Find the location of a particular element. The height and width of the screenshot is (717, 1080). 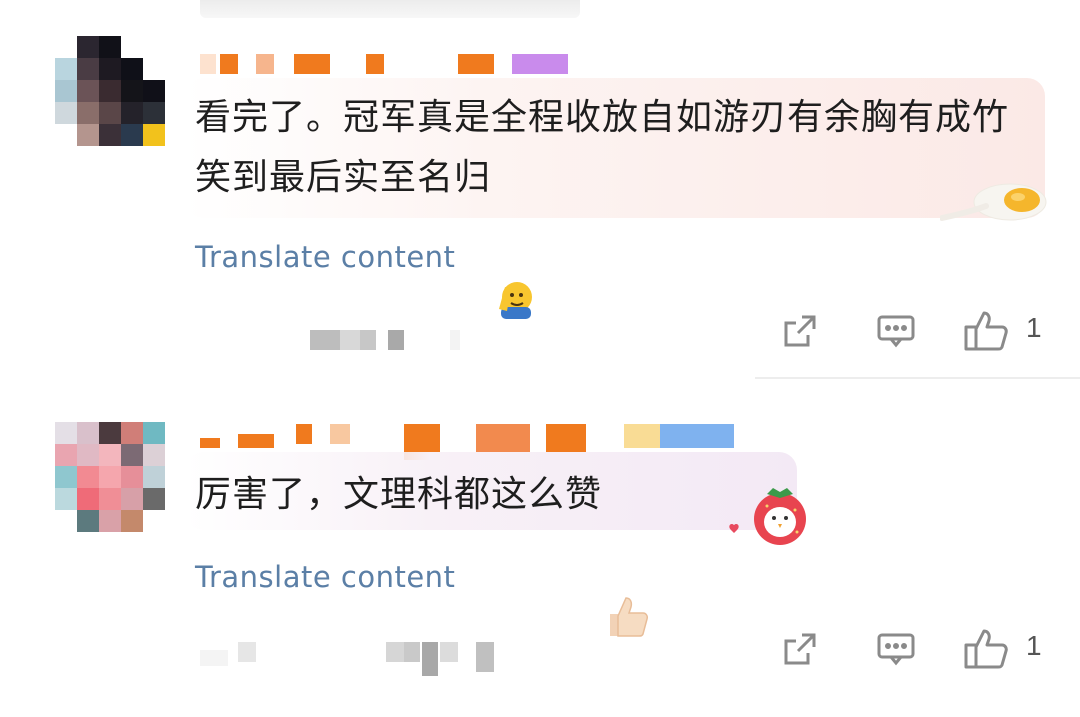

divider is located at coordinates (917, 378).